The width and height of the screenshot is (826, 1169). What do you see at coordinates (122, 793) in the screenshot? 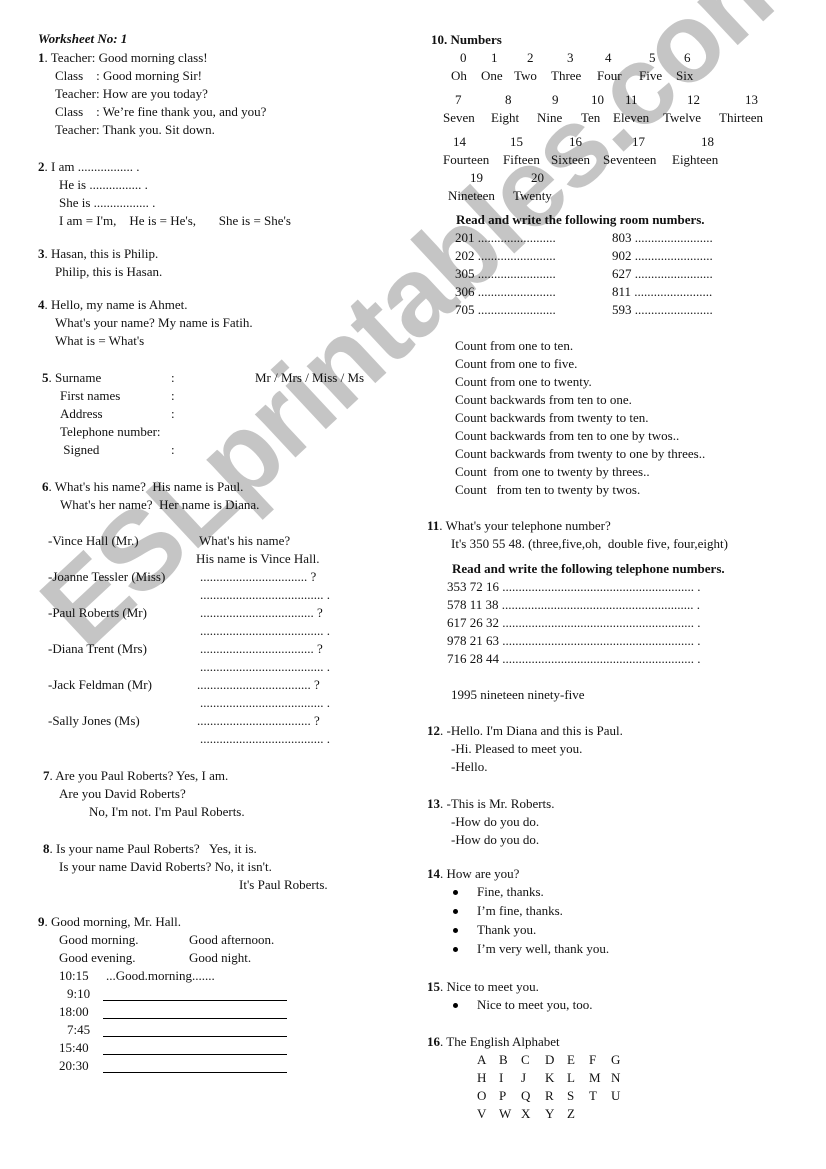
I see `text-line: Are you David Roberts?` at bounding box center [122, 793].